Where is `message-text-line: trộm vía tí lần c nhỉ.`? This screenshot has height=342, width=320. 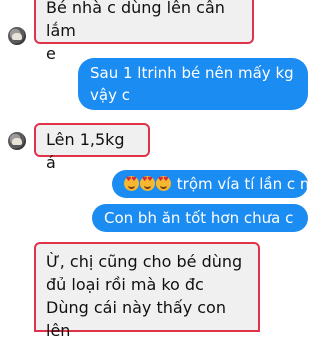
message-text-line: trộm vía tí lần c nhỉ. is located at coordinates (248, 184).